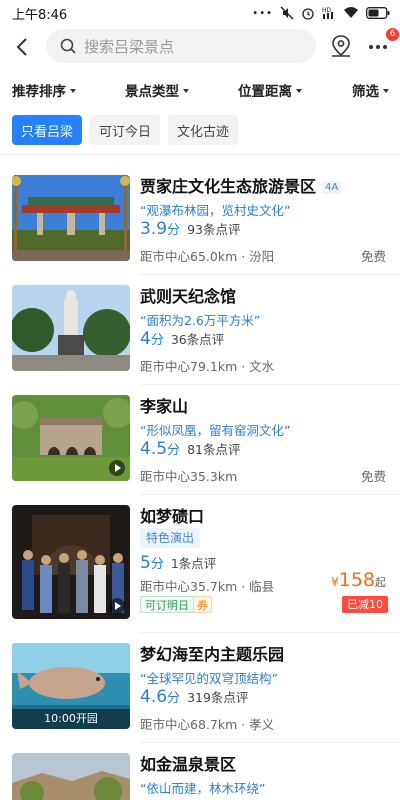 The width and height of the screenshot is (400, 800). What do you see at coordinates (167, 604) in the screenshot?
I see `bookable-tomorrow-label: 可订明日` at bounding box center [167, 604].